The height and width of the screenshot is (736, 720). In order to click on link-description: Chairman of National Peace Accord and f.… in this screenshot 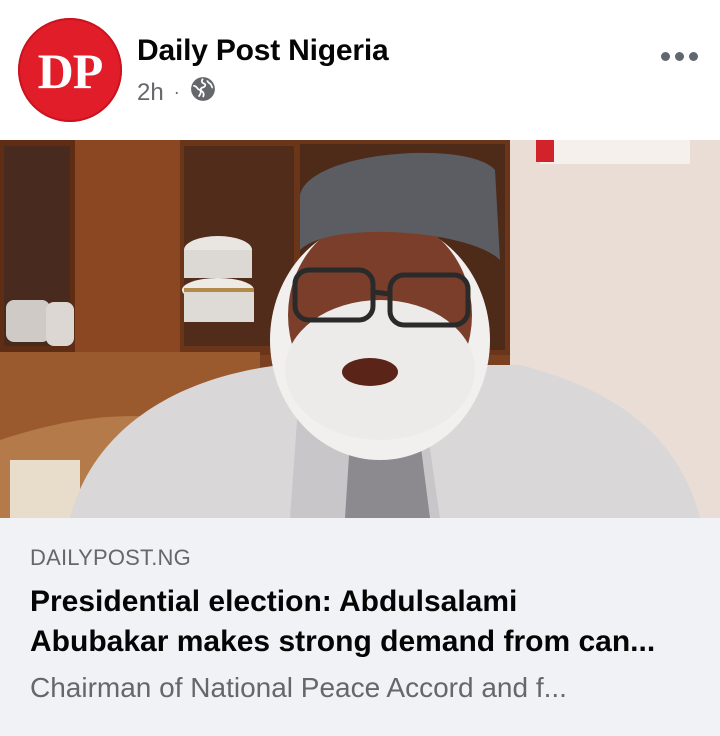, I will do `click(298, 687)`.